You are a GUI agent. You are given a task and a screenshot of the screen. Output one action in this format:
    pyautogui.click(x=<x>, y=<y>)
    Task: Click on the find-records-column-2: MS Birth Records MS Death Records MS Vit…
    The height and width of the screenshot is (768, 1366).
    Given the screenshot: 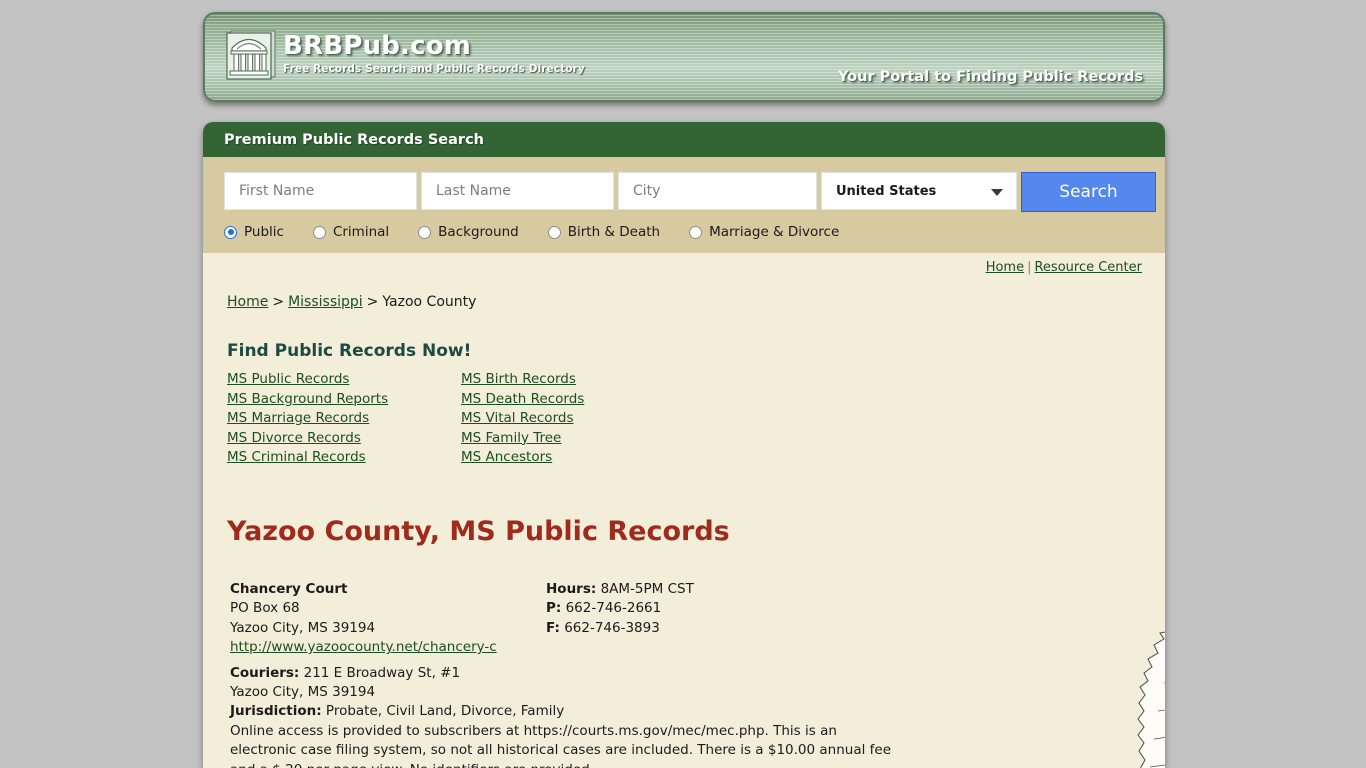 What is the action you would take?
    pyautogui.click(x=578, y=419)
    